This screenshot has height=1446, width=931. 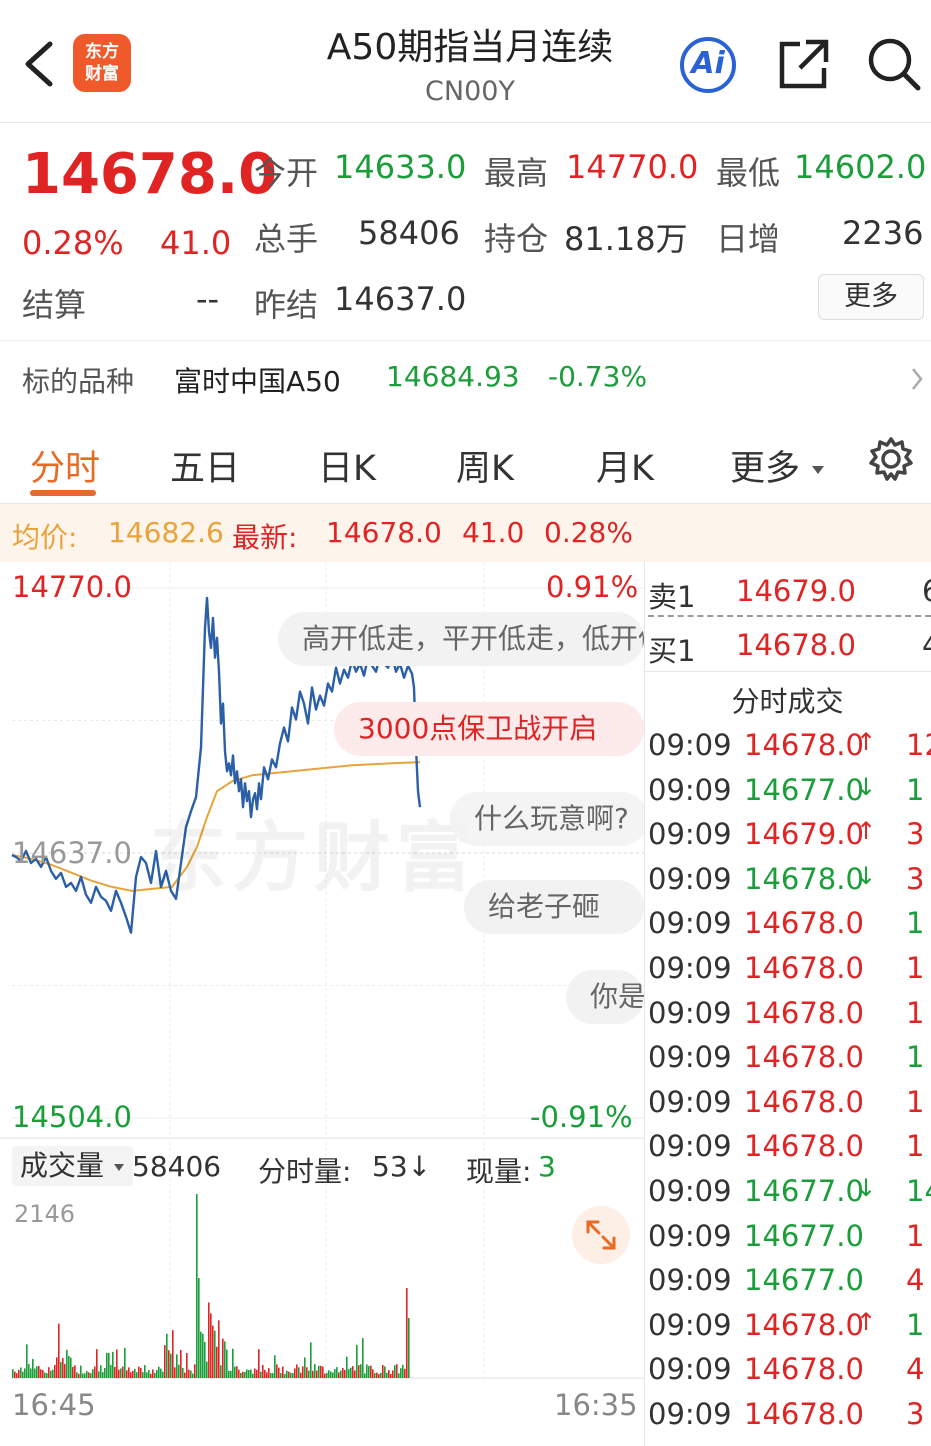 What do you see at coordinates (150, 174) in the screenshot?
I see `last-price: 14678.0` at bounding box center [150, 174].